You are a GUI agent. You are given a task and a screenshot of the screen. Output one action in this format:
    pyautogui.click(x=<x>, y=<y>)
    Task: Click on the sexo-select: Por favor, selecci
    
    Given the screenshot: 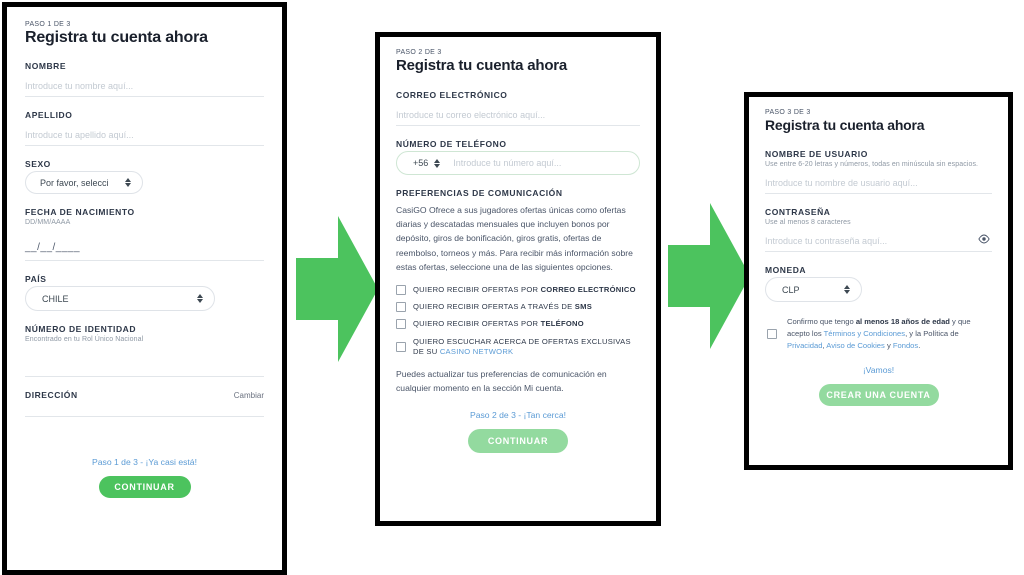 What is the action you would take?
    pyautogui.click(x=84, y=182)
    